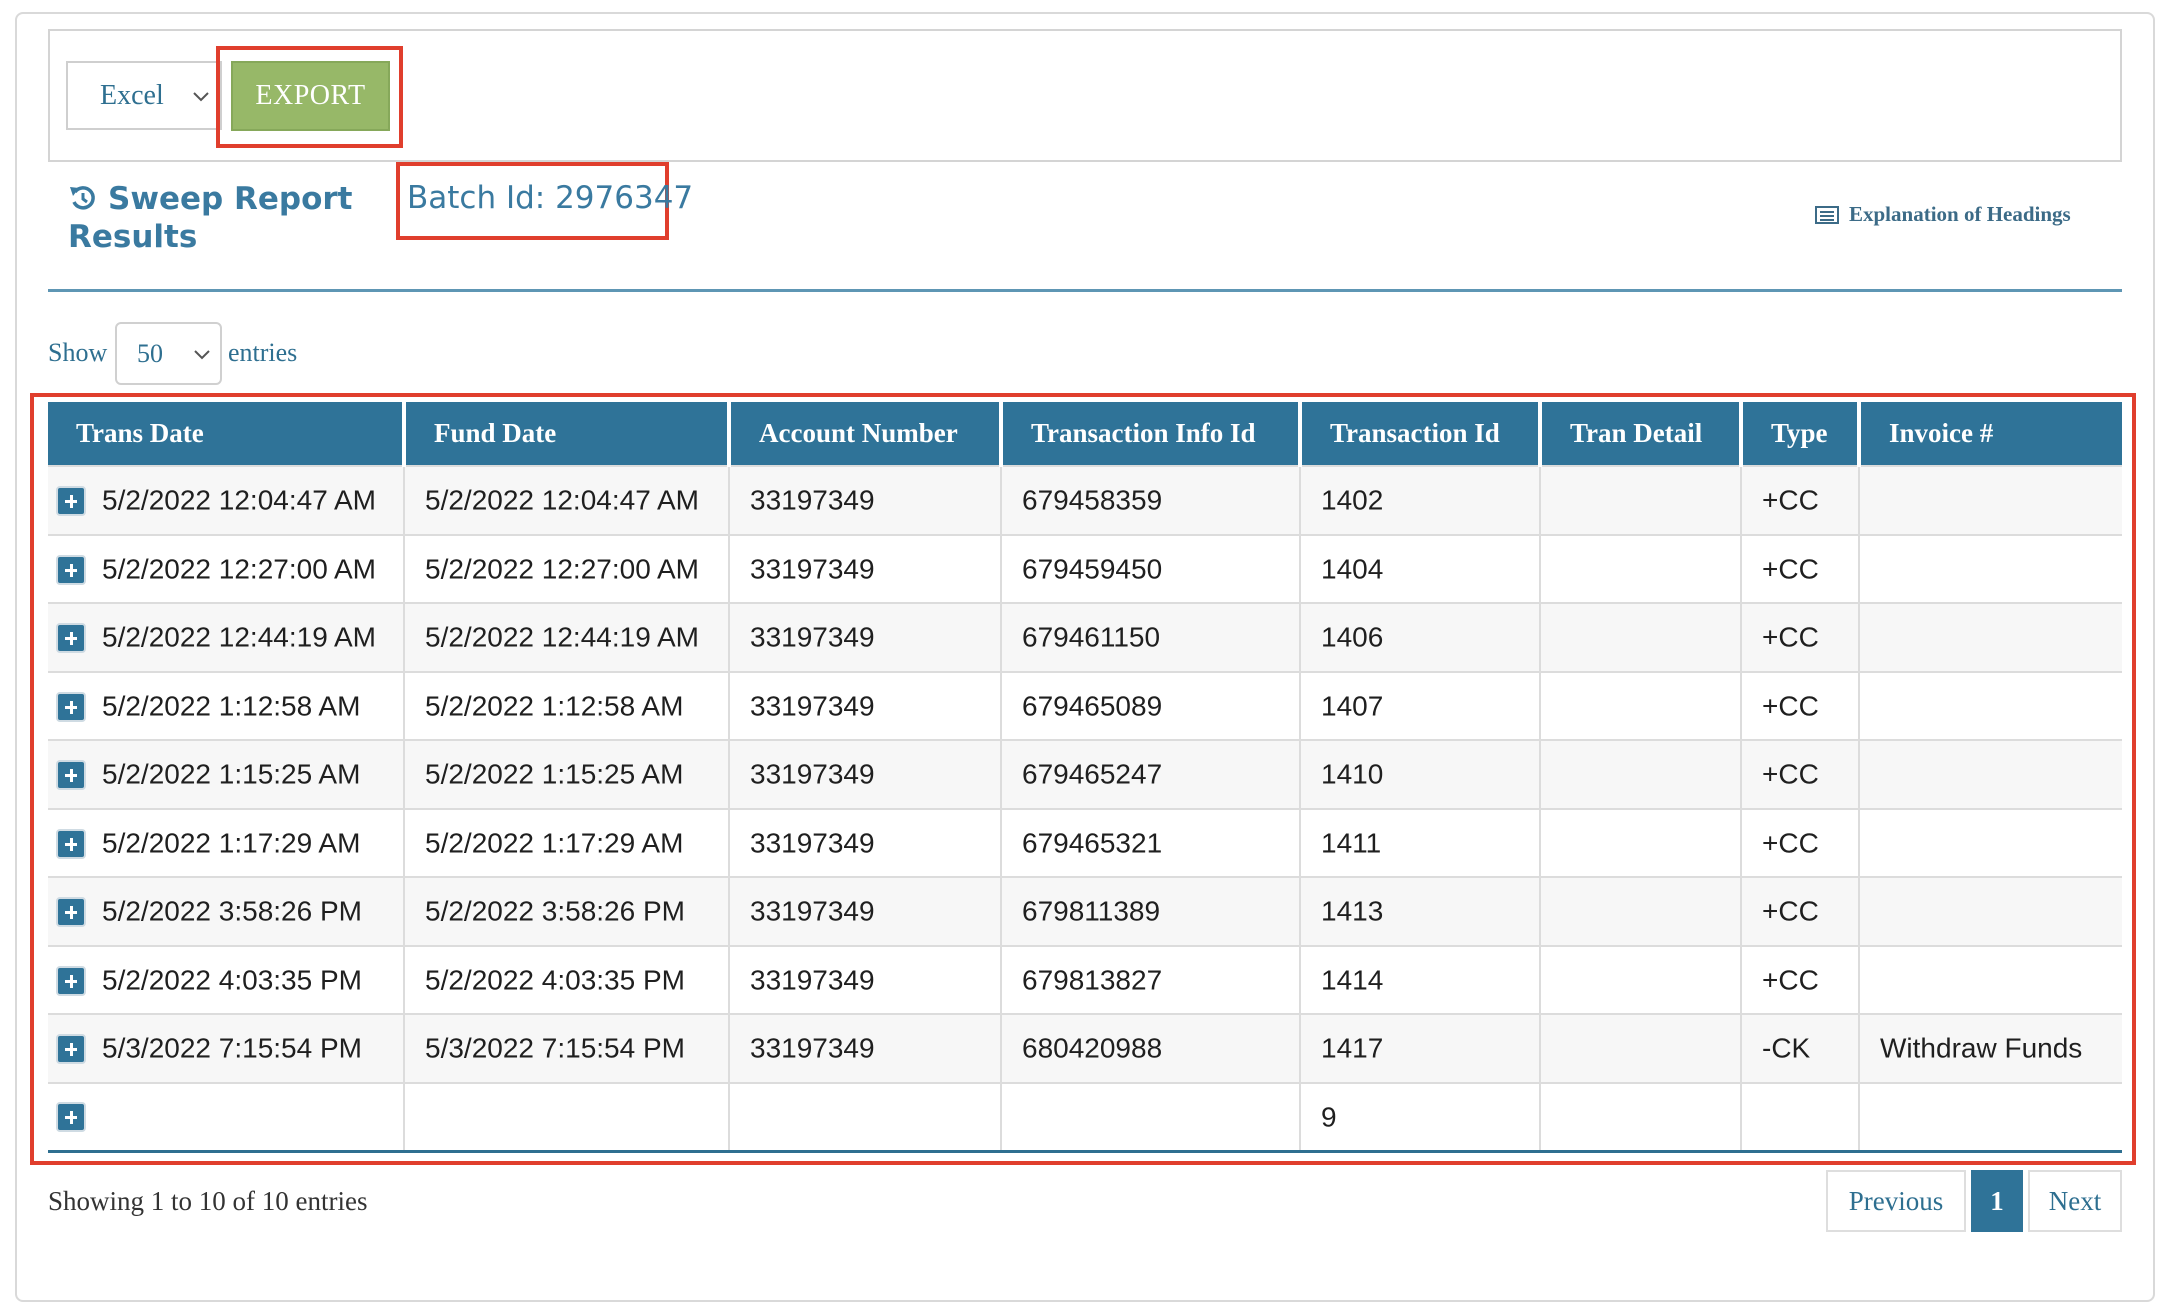 The height and width of the screenshot is (1308, 2168). Describe the element at coordinates (310, 96) in the screenshot. I see `export-button: EXPORT` at that location.